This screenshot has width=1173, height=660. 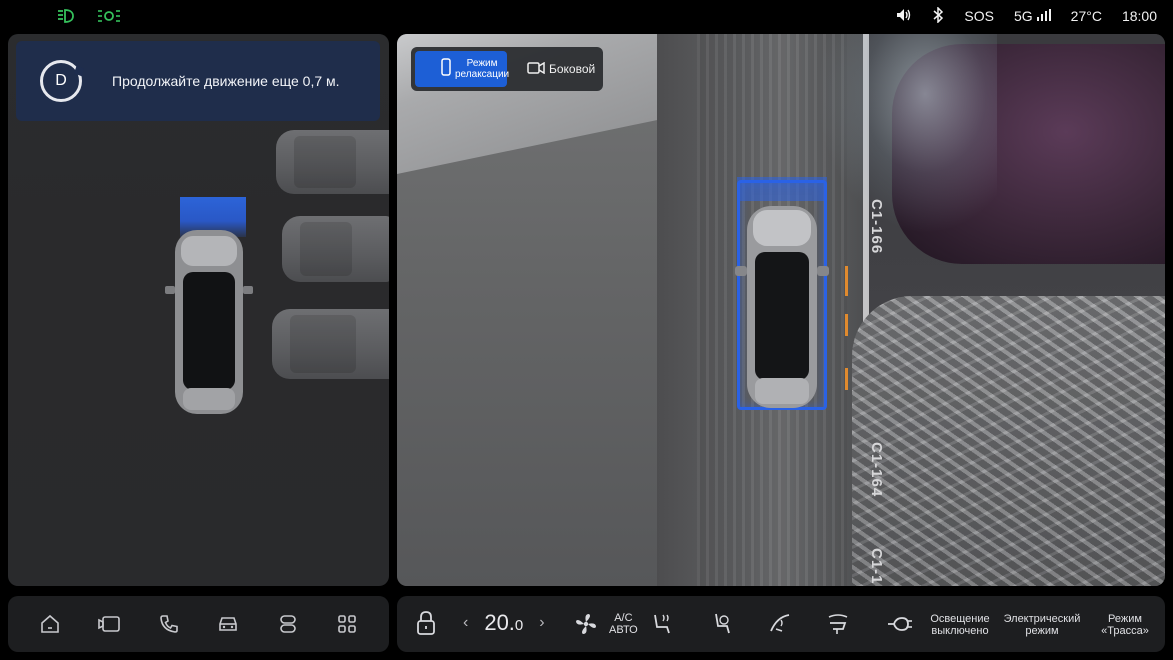 What do you see at coordinates (1042, 619) in the screenshot?
I see `electric-line1: Электрический` at bounding box center [1042, 619].